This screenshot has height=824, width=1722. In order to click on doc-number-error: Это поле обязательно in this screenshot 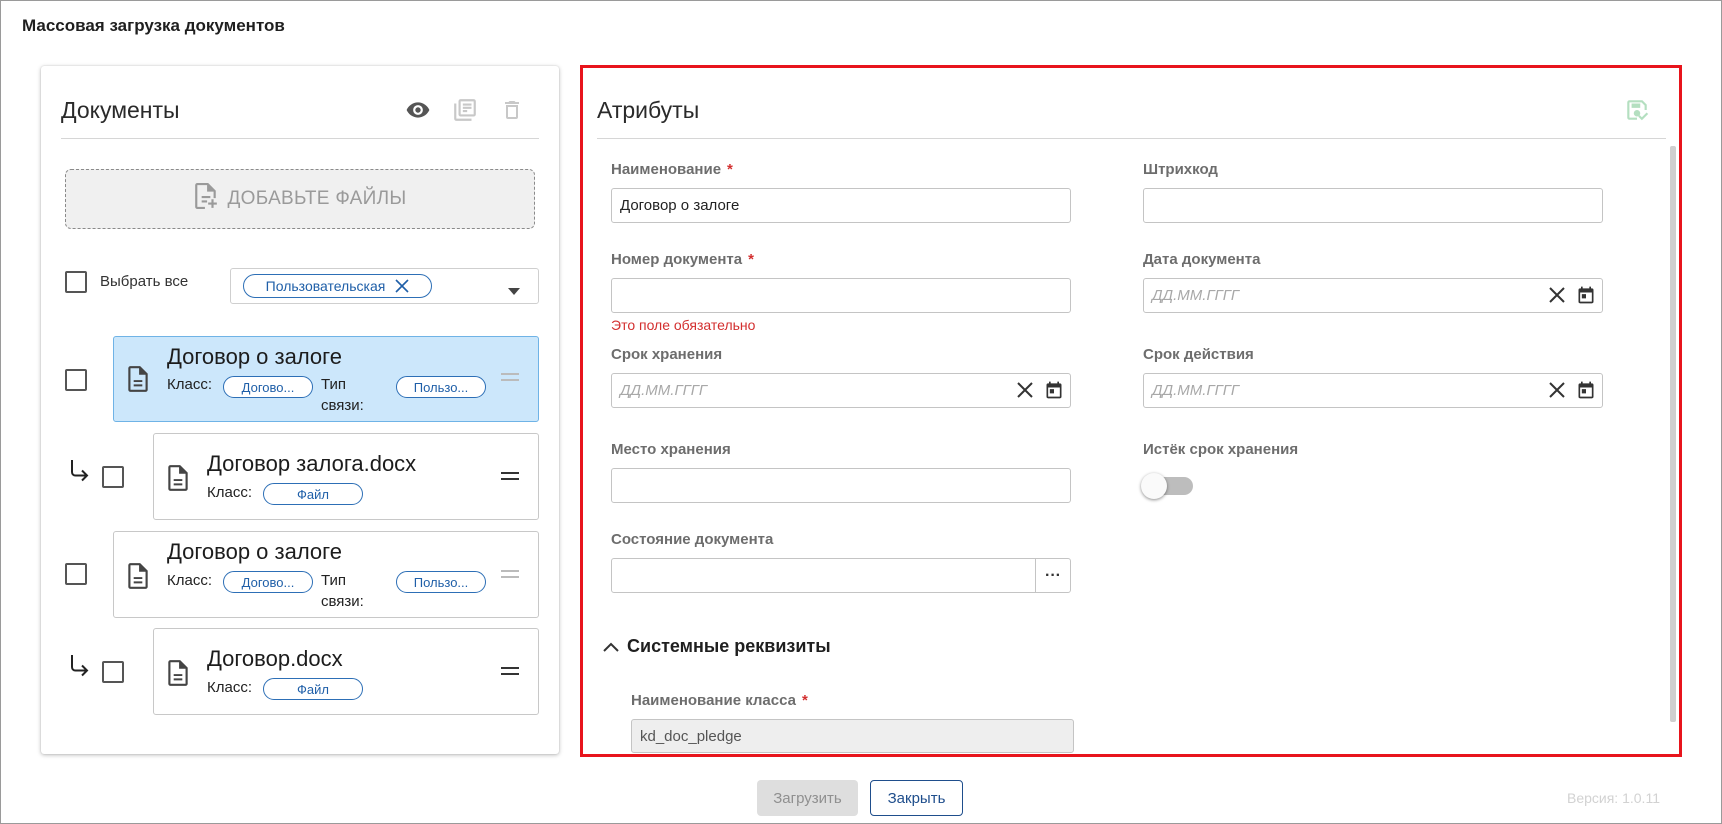, I will do `click(683, 325)`.